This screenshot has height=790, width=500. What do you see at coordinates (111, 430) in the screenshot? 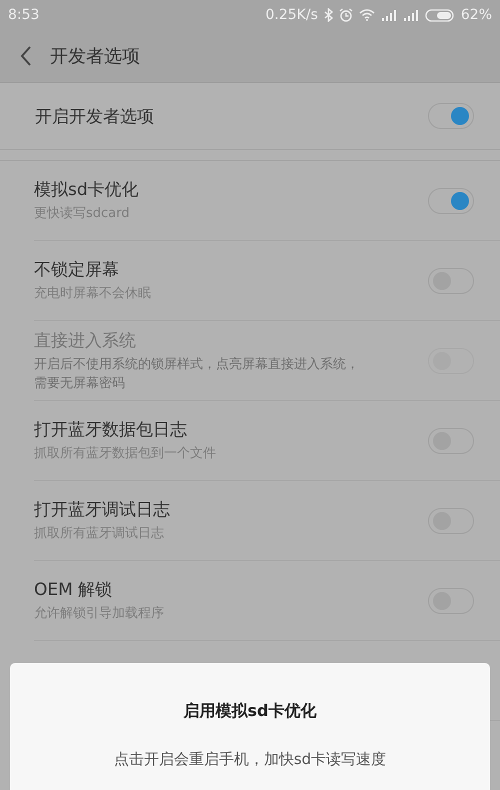
I see `setting-title: 打开蓝牙数据包日志` at bounding box center [111, 430].